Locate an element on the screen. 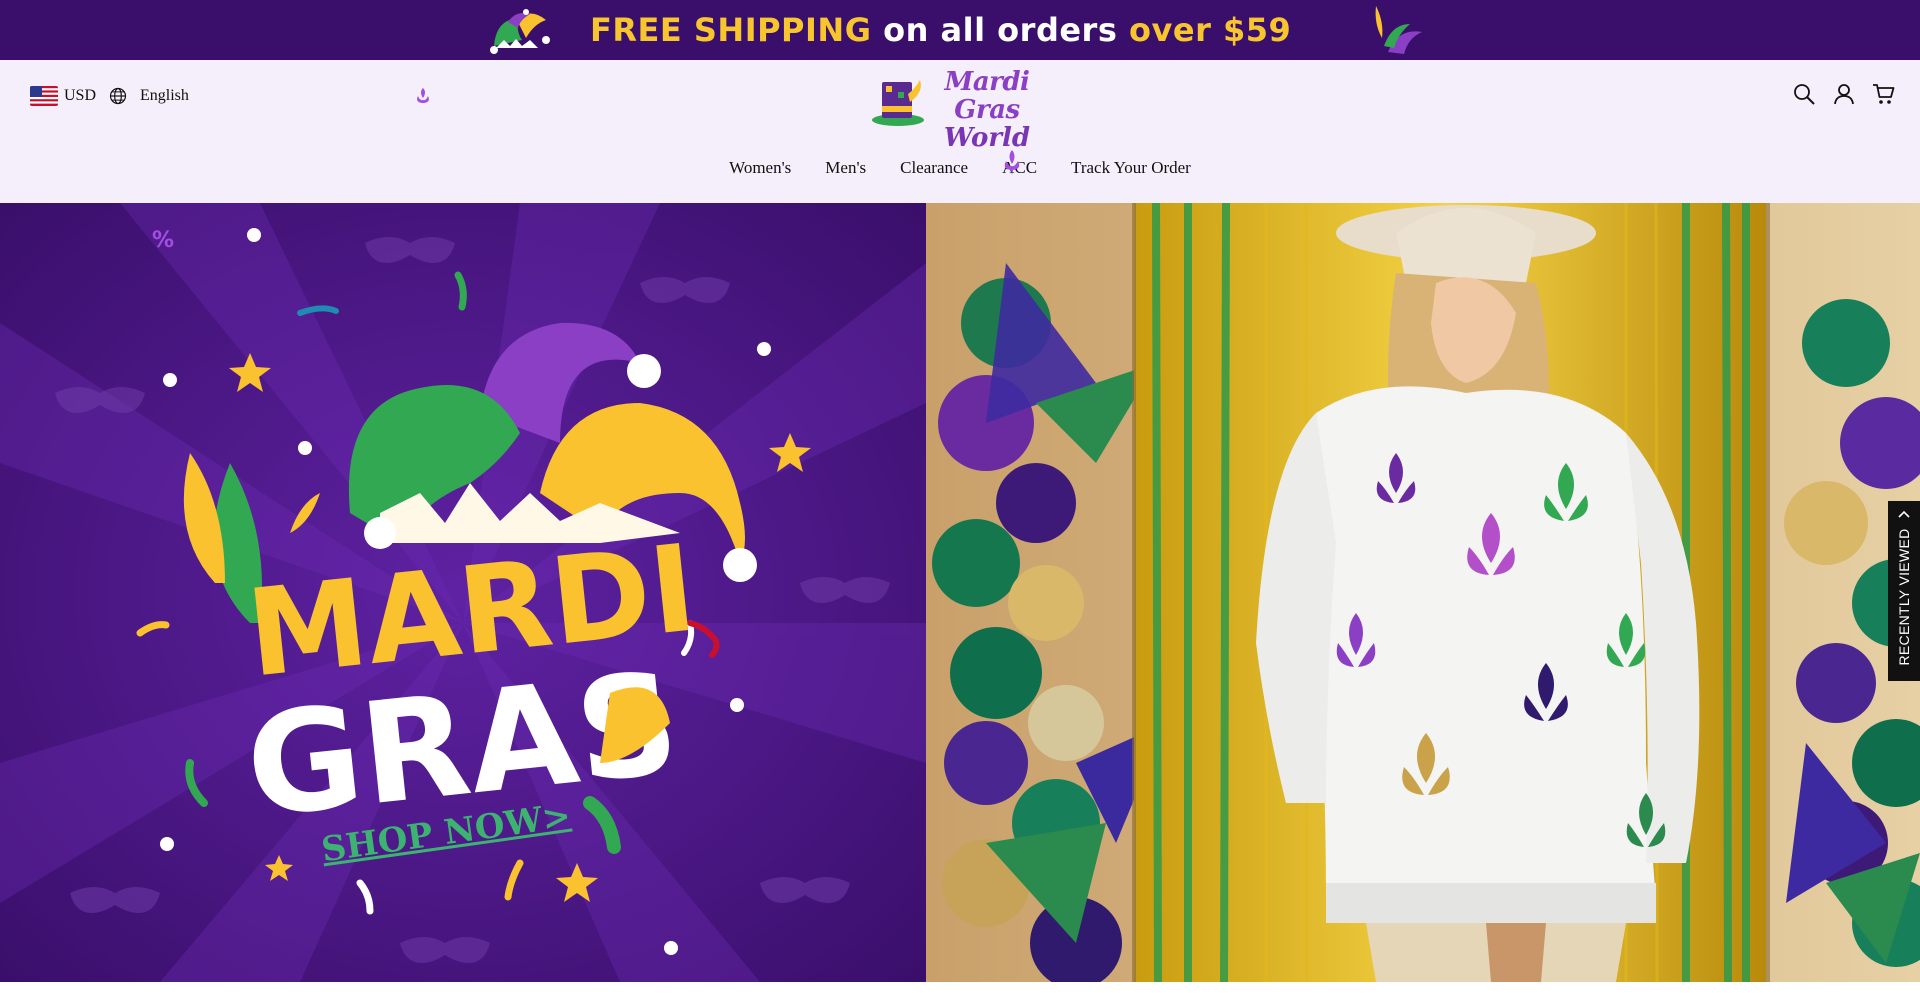  nav-item-mens: Men's is located at coordinates (845, 168).